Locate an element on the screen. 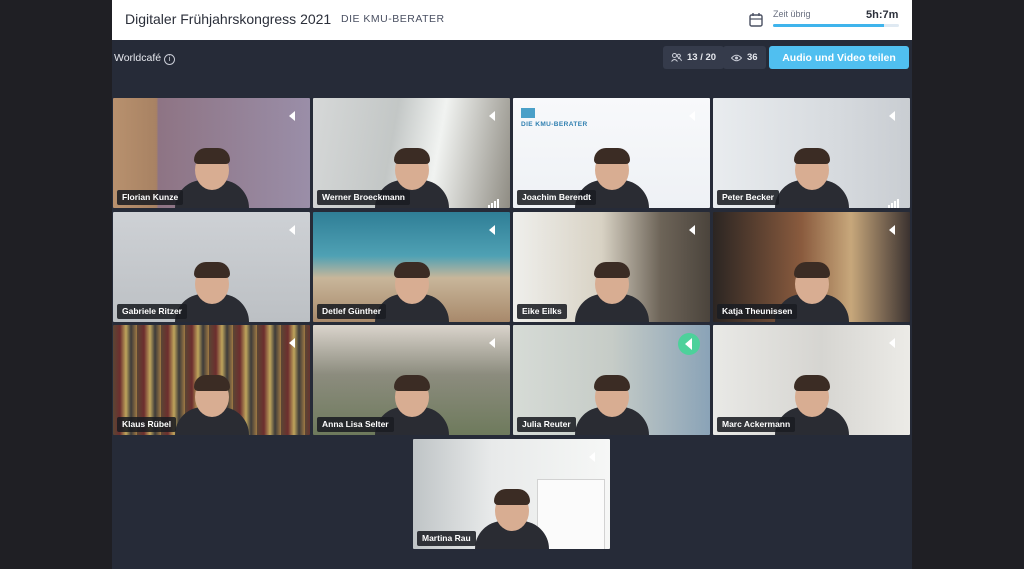 This screenshot has width=1024, height=569. video-tile-werner-broeckmann: Werner Broeckmann is located at coordinates (411, 153).